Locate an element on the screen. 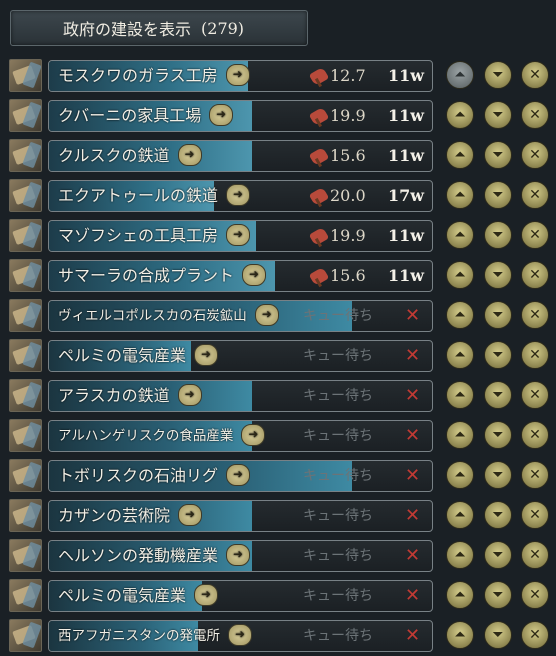 This screenshot has height=656, width=556. government-construction-header: 政府の建設を表示 (279) is located at coordinates (159, 28).